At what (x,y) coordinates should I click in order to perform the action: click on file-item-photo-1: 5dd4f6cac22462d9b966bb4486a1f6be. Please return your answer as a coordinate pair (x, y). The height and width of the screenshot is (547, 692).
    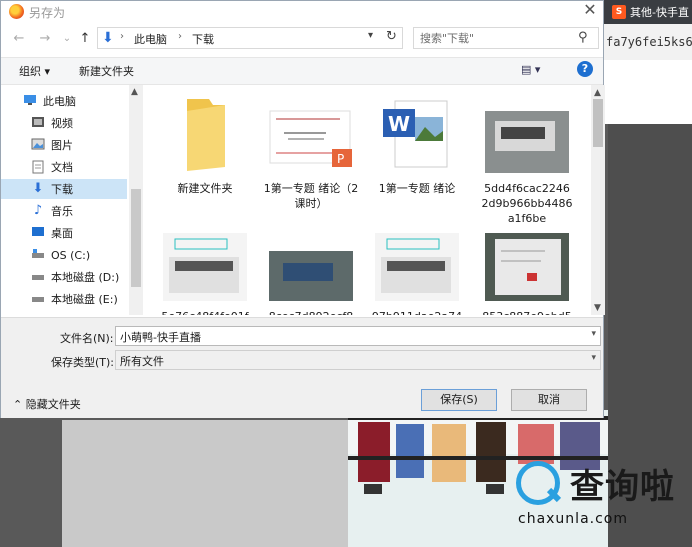
    Looking at the image, I should click on (527, 161).